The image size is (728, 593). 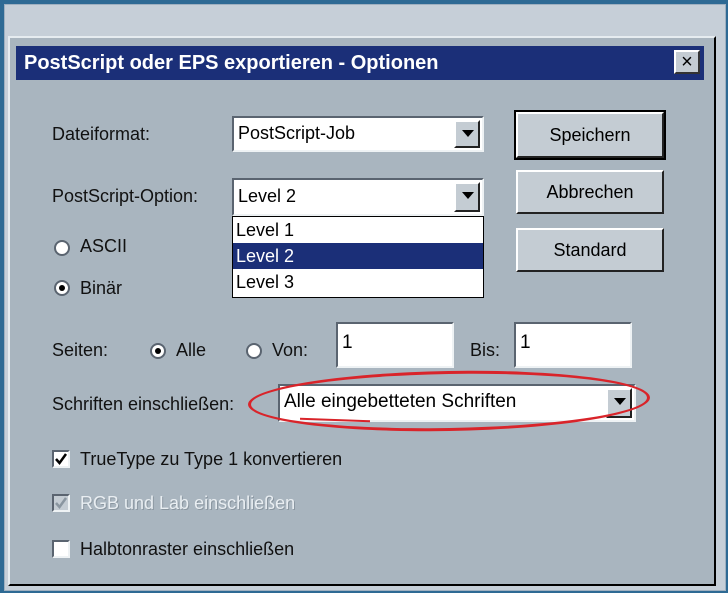 What do you see at coordinates (101, 134) in the screenshot?
I see `dateiformat-label: Dateiformat:` at bounding box center [101, 134].